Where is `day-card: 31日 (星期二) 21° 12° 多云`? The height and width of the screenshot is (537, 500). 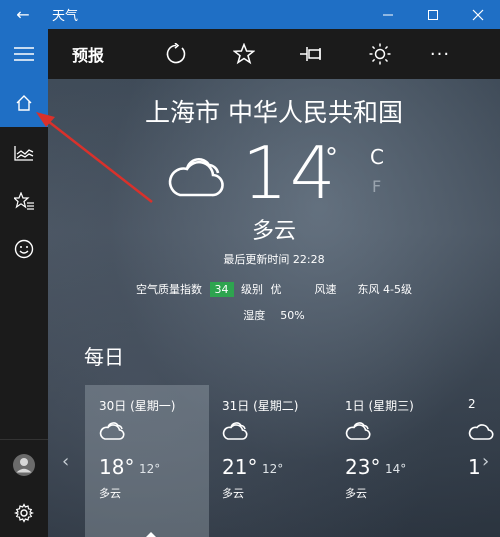
day-card: 31日 (星期二) 21° 12° 多云 is located at coordinates (270, 461).